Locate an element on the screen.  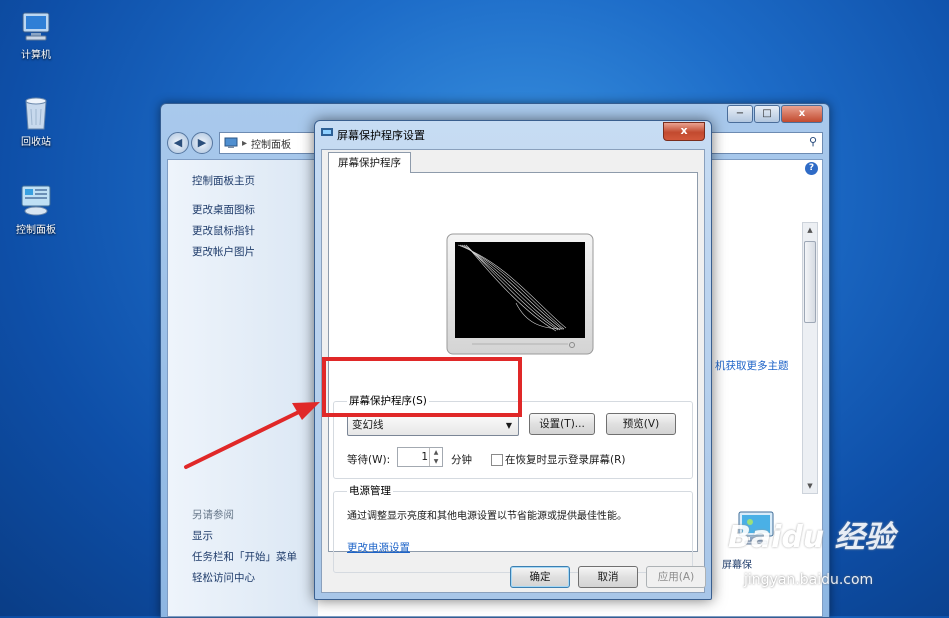
watermark-site: jingyan.baidu.com is located at coordinates (809, 580).